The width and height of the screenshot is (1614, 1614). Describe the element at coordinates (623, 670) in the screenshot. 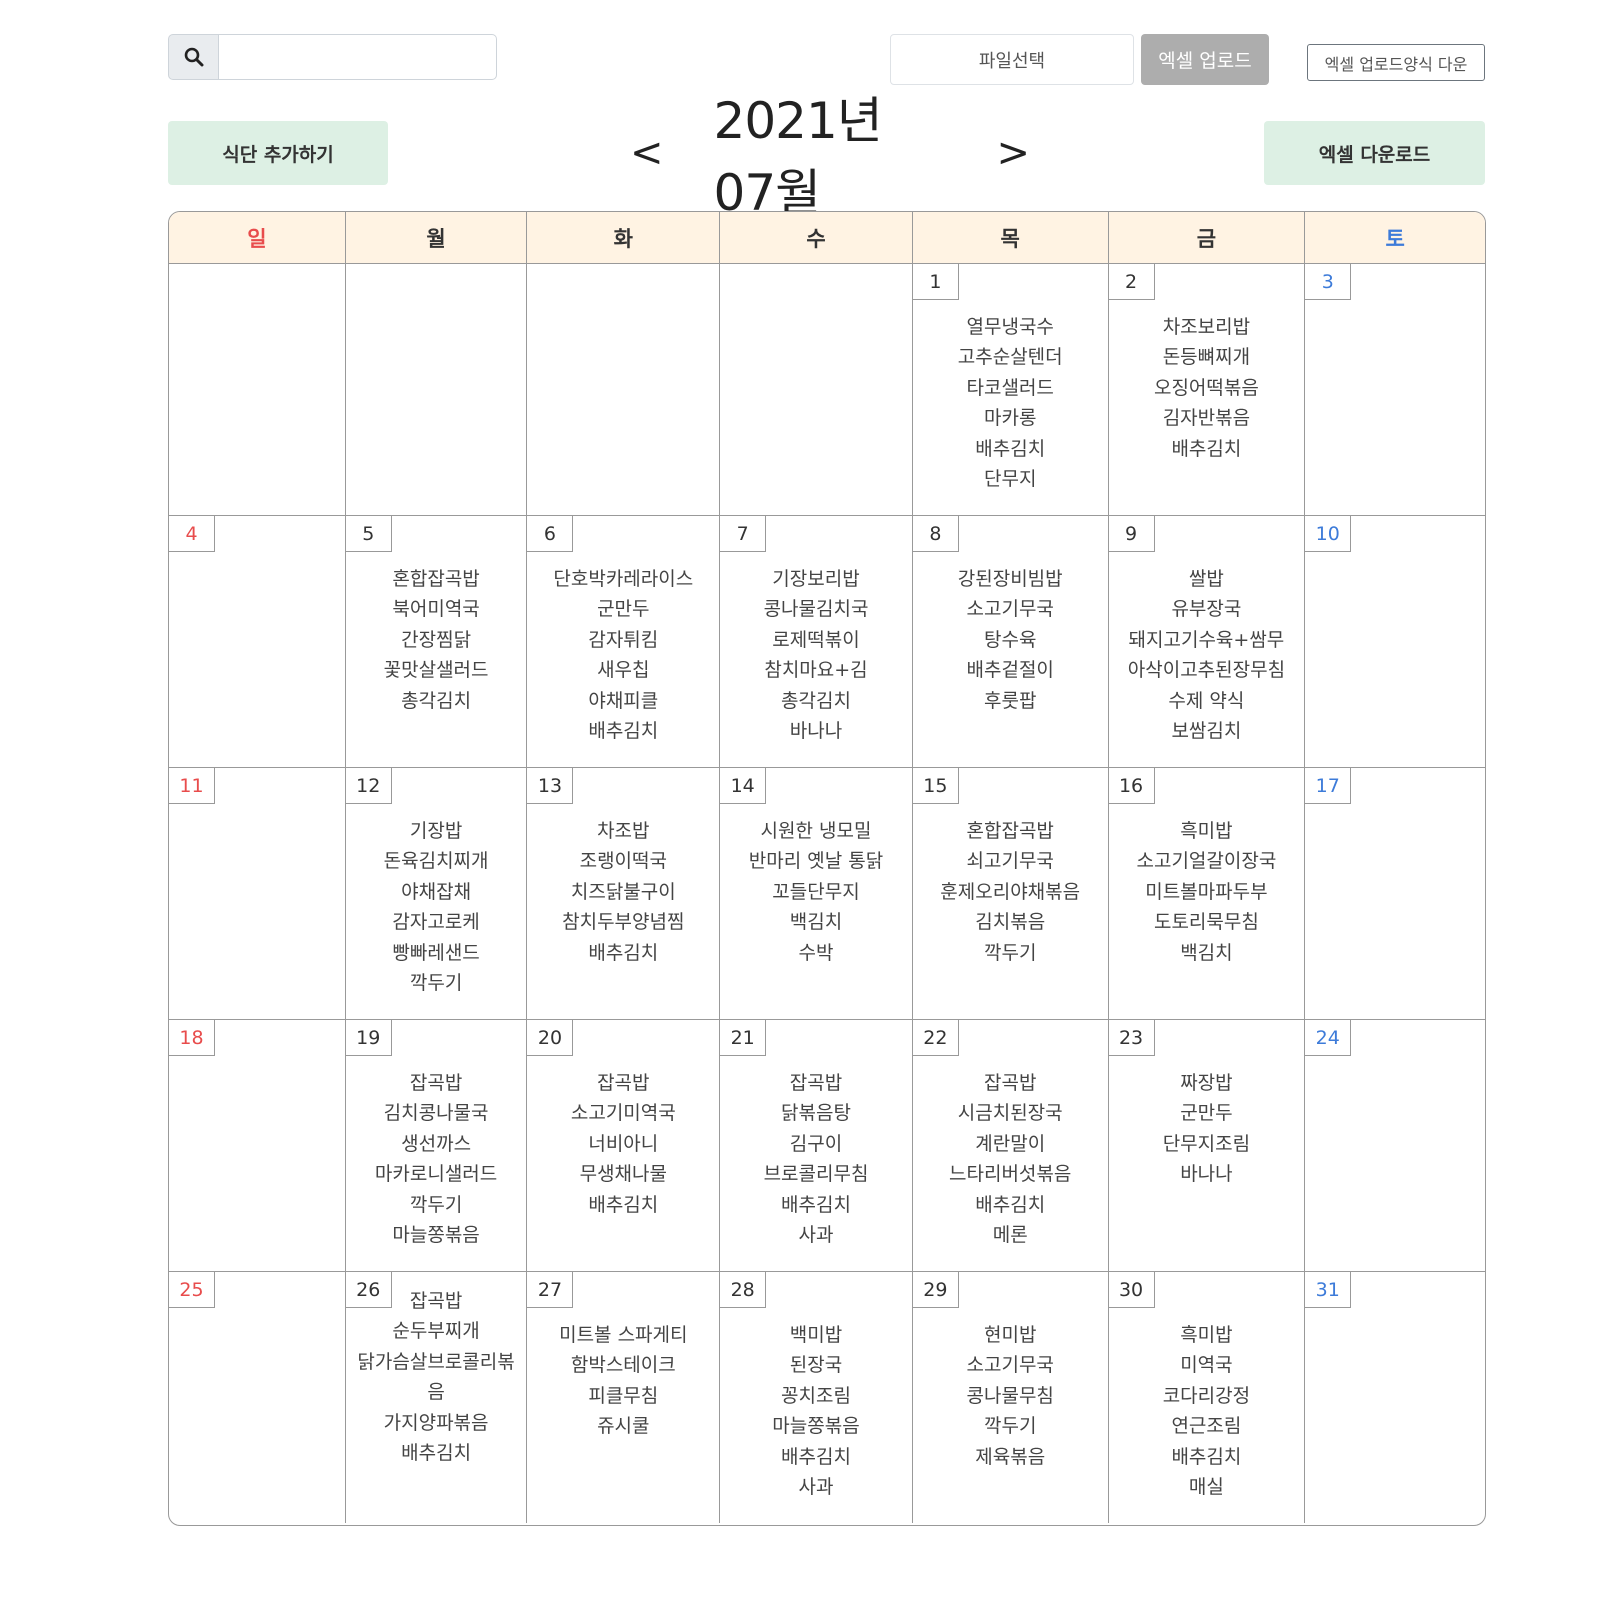

I see `menu-item: 새우칩` at that location.